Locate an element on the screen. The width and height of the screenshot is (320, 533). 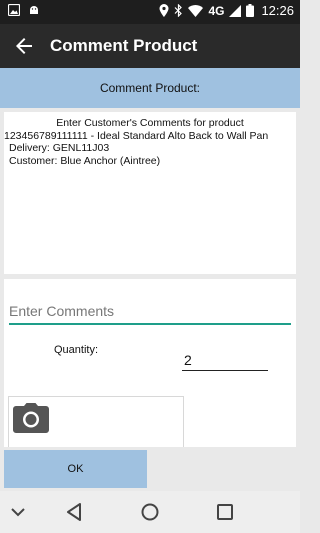
quantity-label: Quantity: is located at coordinates (76, 350).